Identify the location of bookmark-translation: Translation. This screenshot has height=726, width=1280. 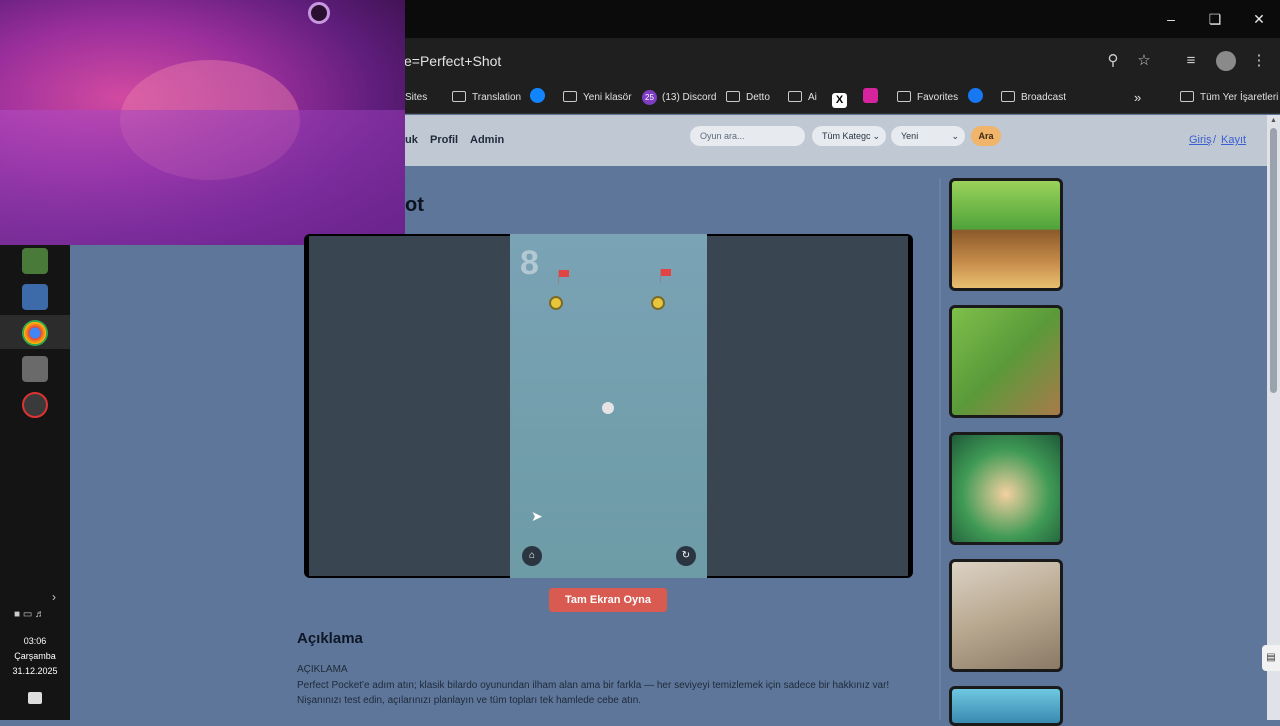
(486, 98).